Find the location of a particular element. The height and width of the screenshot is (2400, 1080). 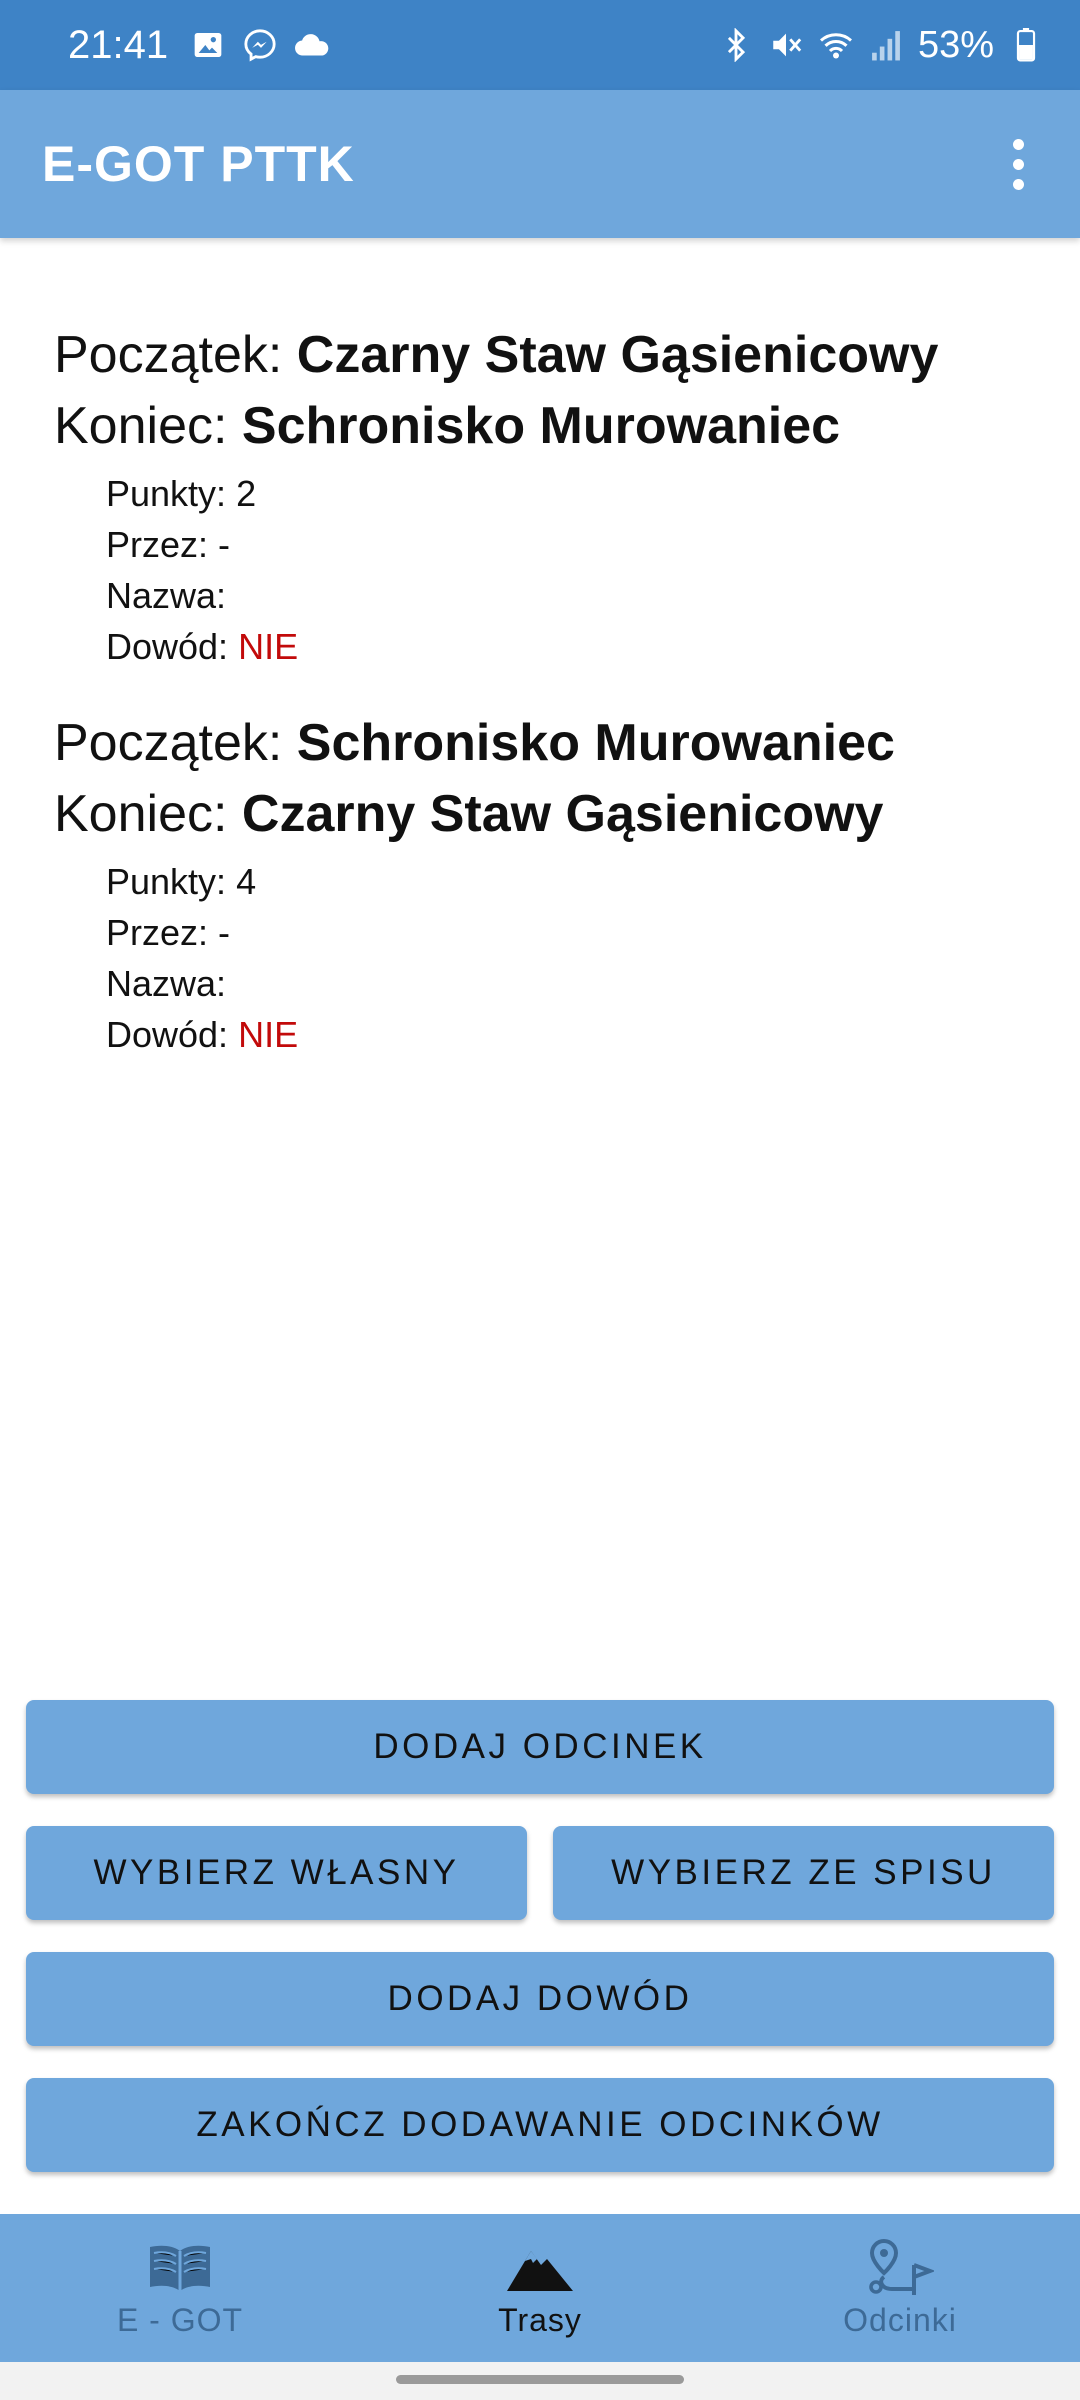

bottom-navigation: E - GOT Trasy Odcinki is located at coordinates (540, 2288).